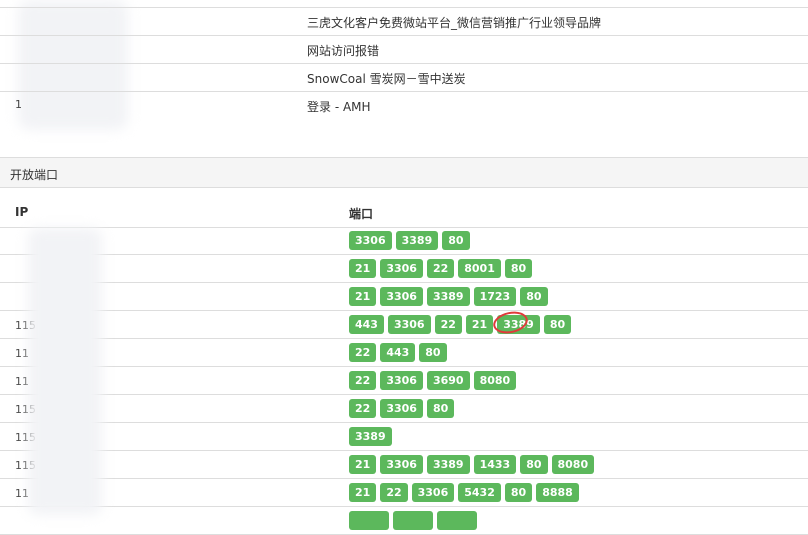 Image resolution: width=808 pixels, height=535 pixels. I want to click on port-list: 21 3306 3389 1723 80, so click(448, 296).